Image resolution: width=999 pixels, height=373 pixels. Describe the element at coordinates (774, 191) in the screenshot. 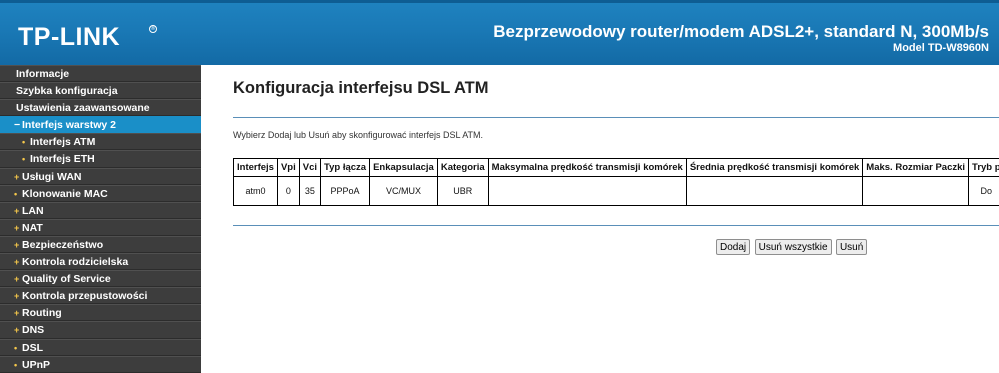

I see `cell-avg-cell-rate` at that location.